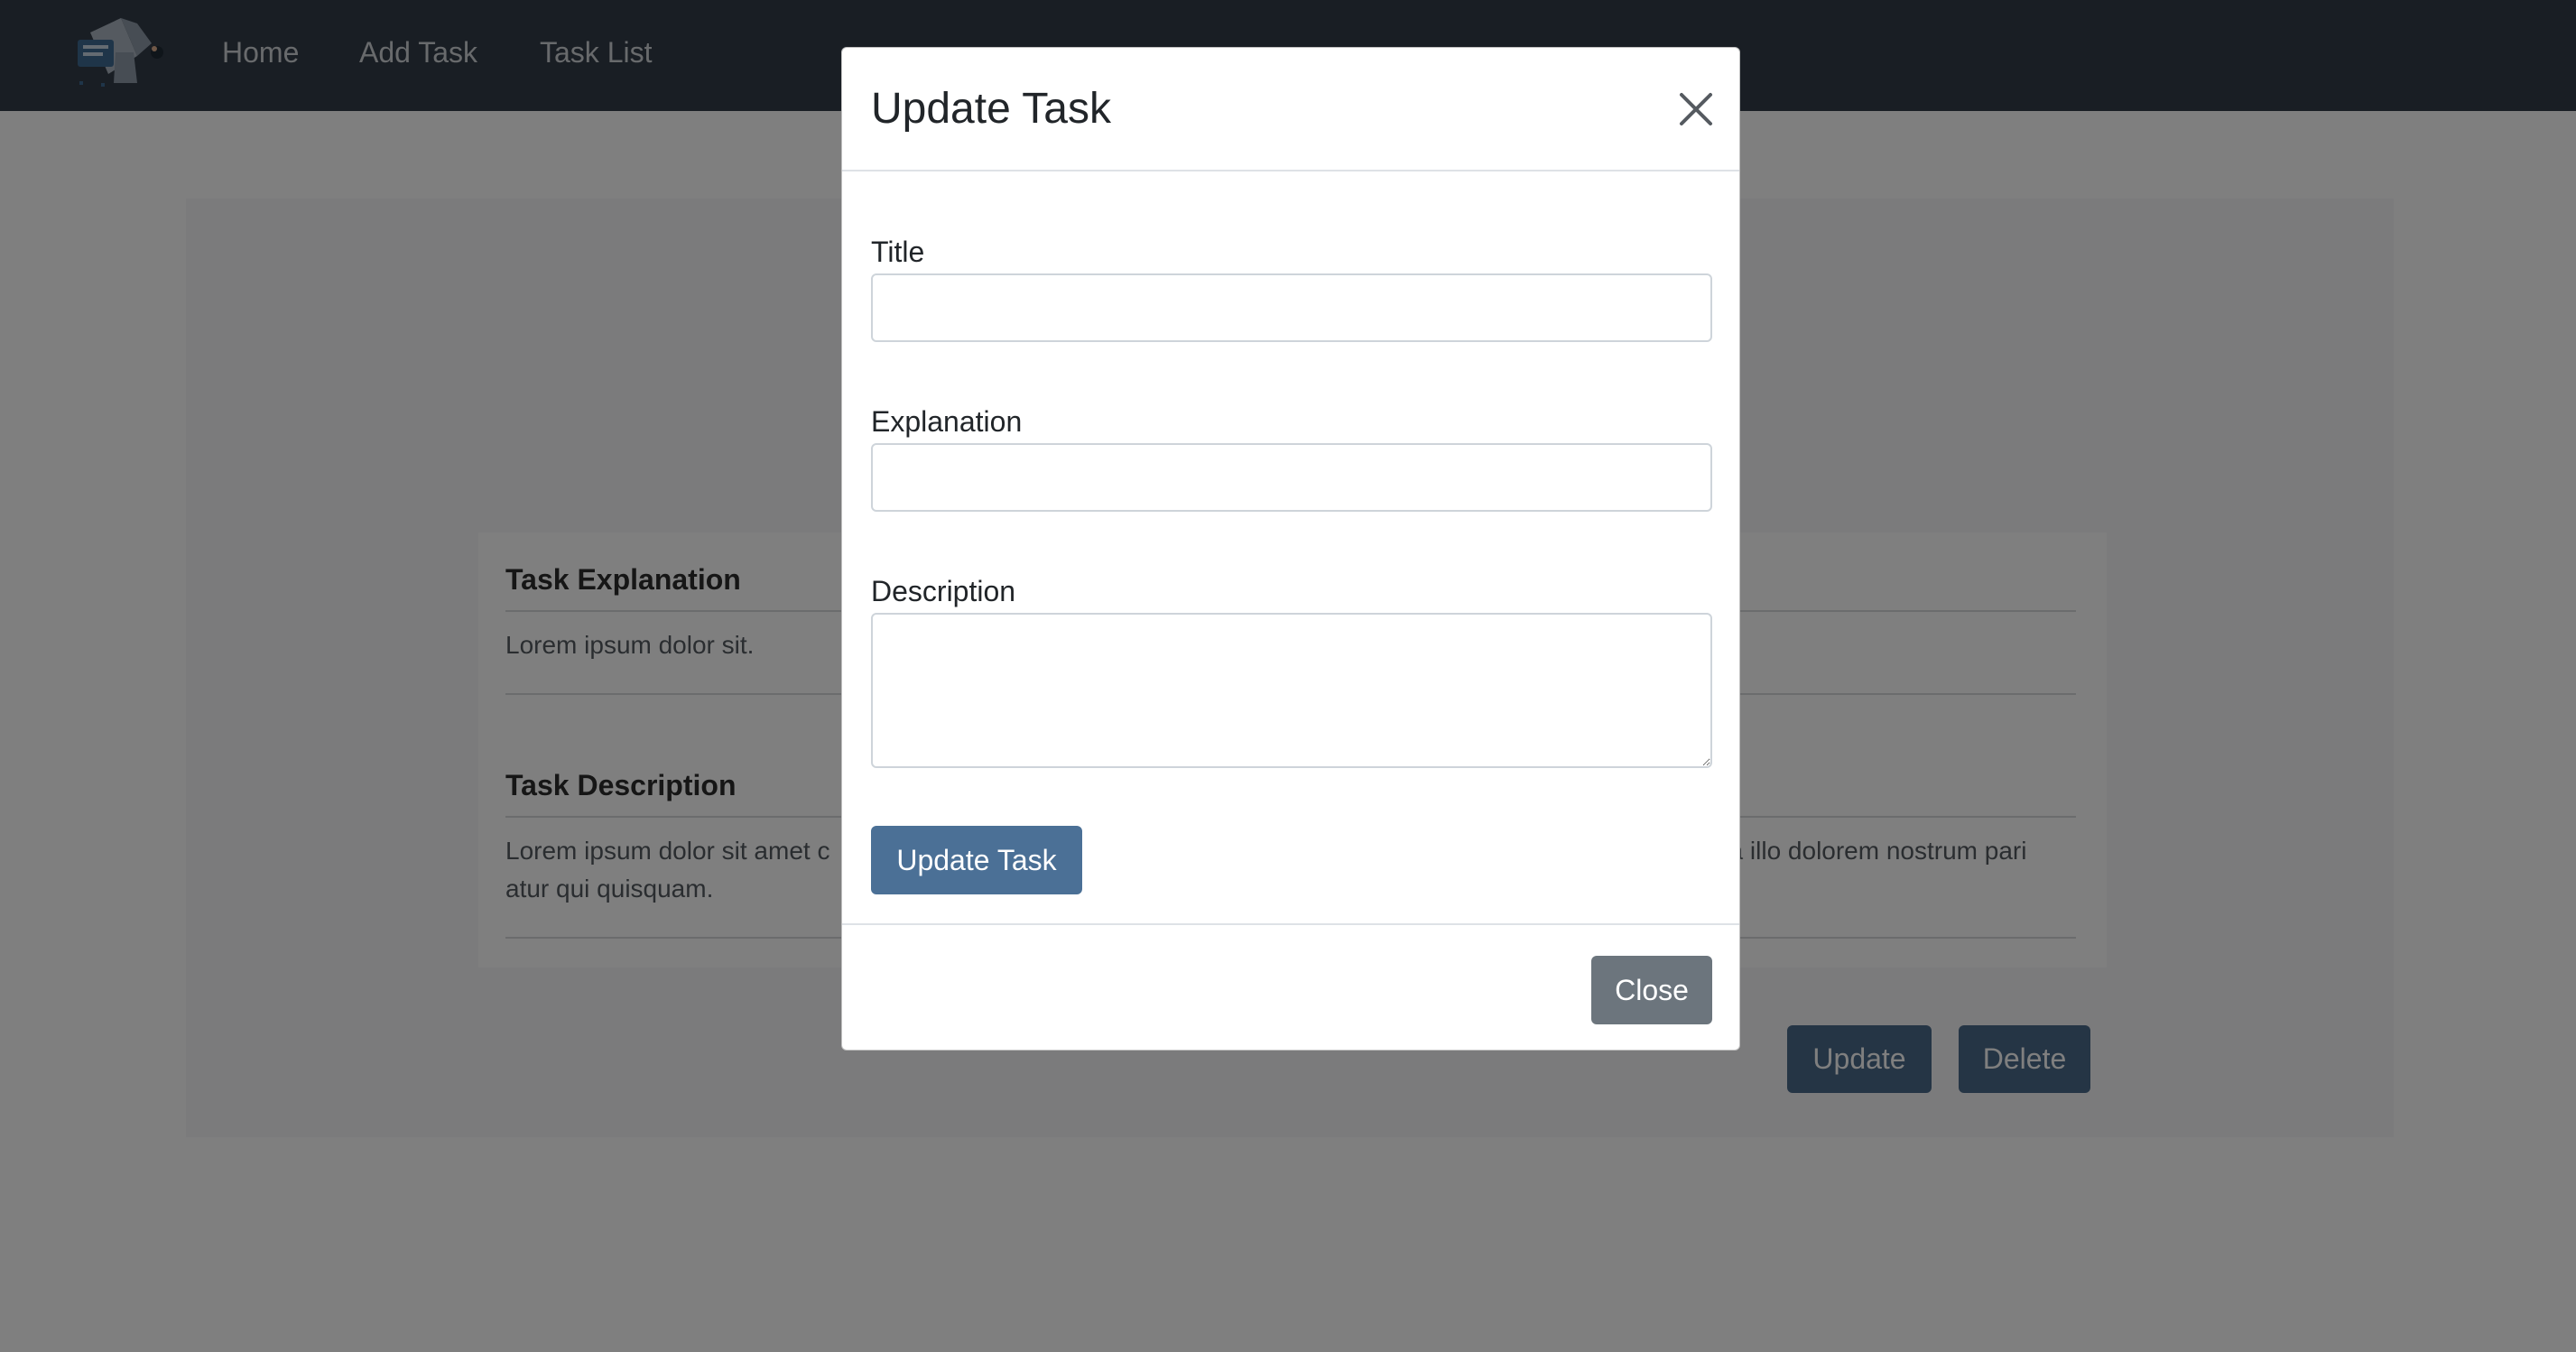 The width and height of the screenshot is (2576, 1352). What do you see at coordinates (1291, 478) in the screenshot?
I see `explanation-input` at bounding box center [1291, 478].